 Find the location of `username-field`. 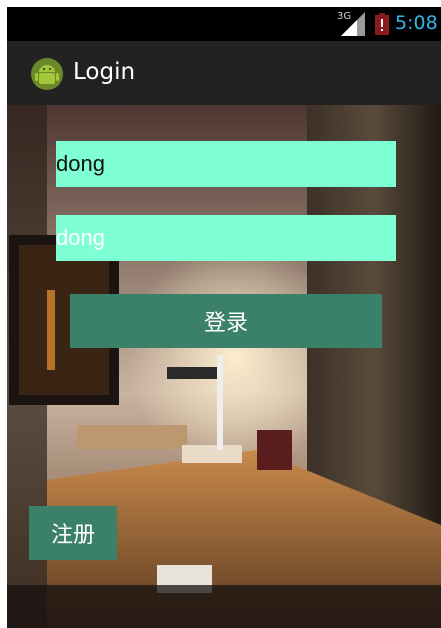

username-field is located at coordinates (226, 164).